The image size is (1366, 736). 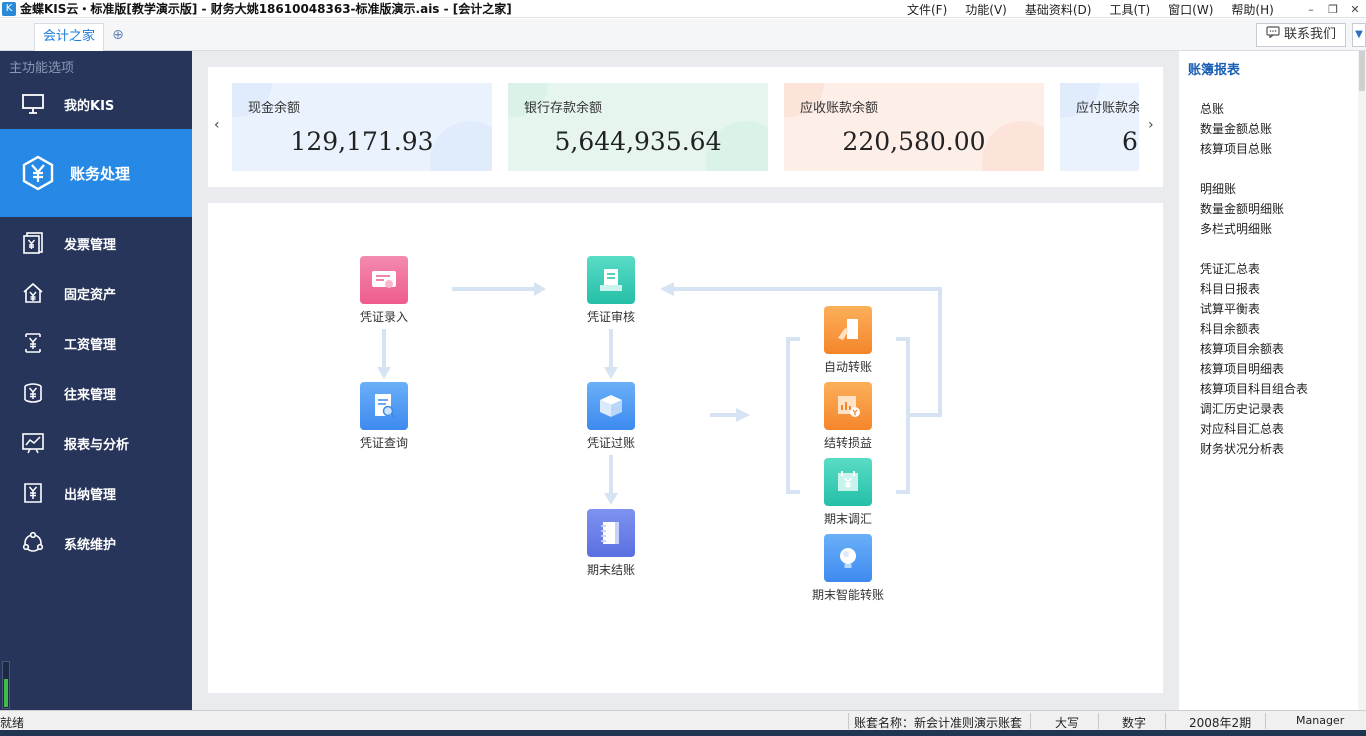 What do you see at coordinates (96, 293) in the screenshot?
I see `sidebar-item-fixed-assets: 固定资产` at bounding box center [96, 293].